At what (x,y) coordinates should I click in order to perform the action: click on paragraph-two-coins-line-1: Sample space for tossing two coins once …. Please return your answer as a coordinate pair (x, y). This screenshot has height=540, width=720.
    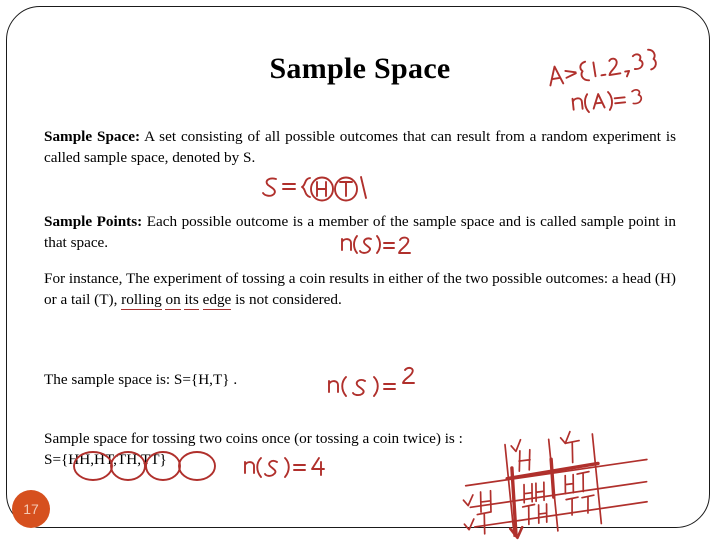
    Looking at the image, I should click on (253, 438).